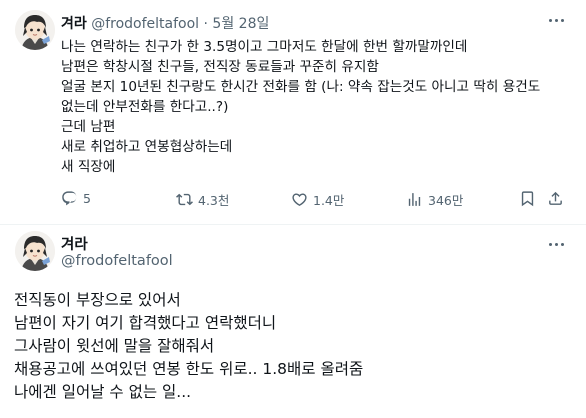 The height and width of the screenshot is (418, 586). I want to click on like-button: 1.4만, so click(317, 199).